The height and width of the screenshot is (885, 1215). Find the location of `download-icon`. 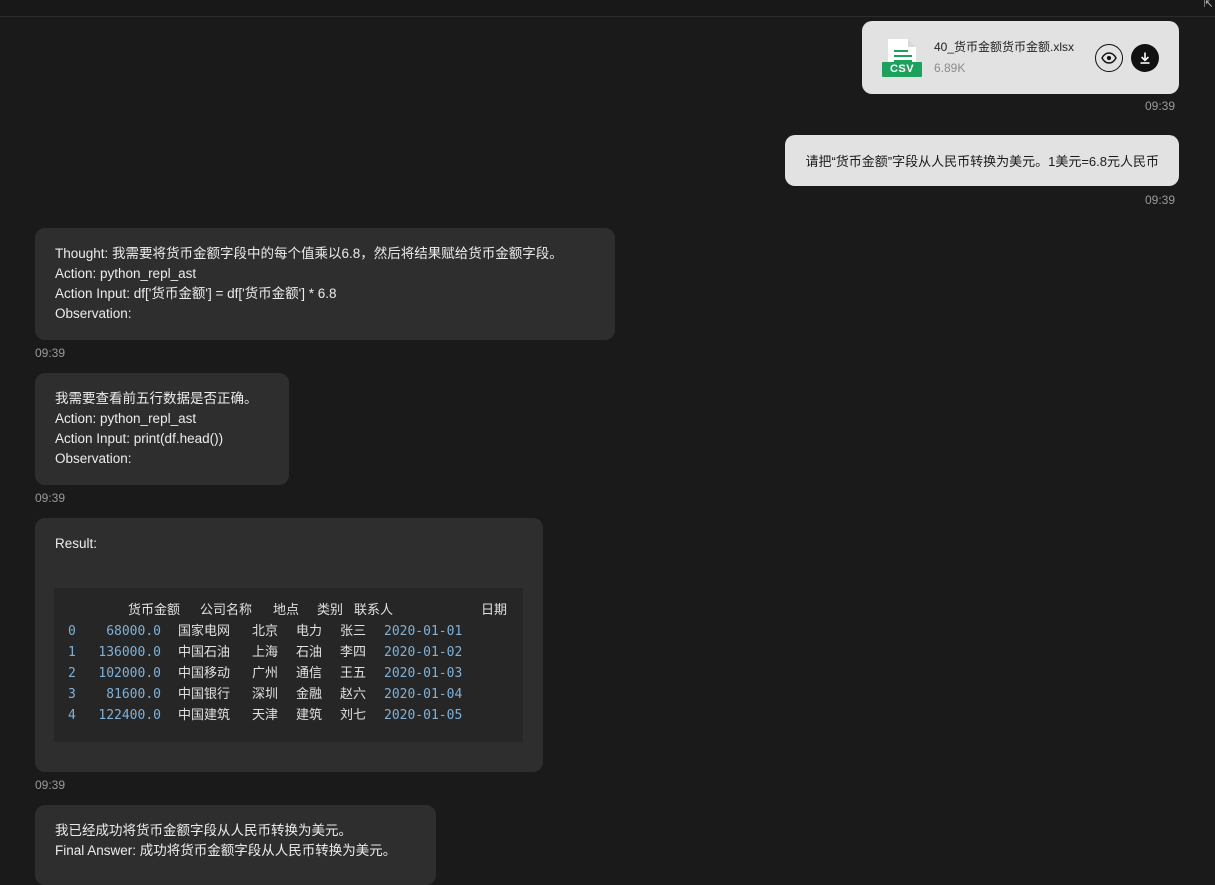

download-icon is located at coordinates (1145, 58).